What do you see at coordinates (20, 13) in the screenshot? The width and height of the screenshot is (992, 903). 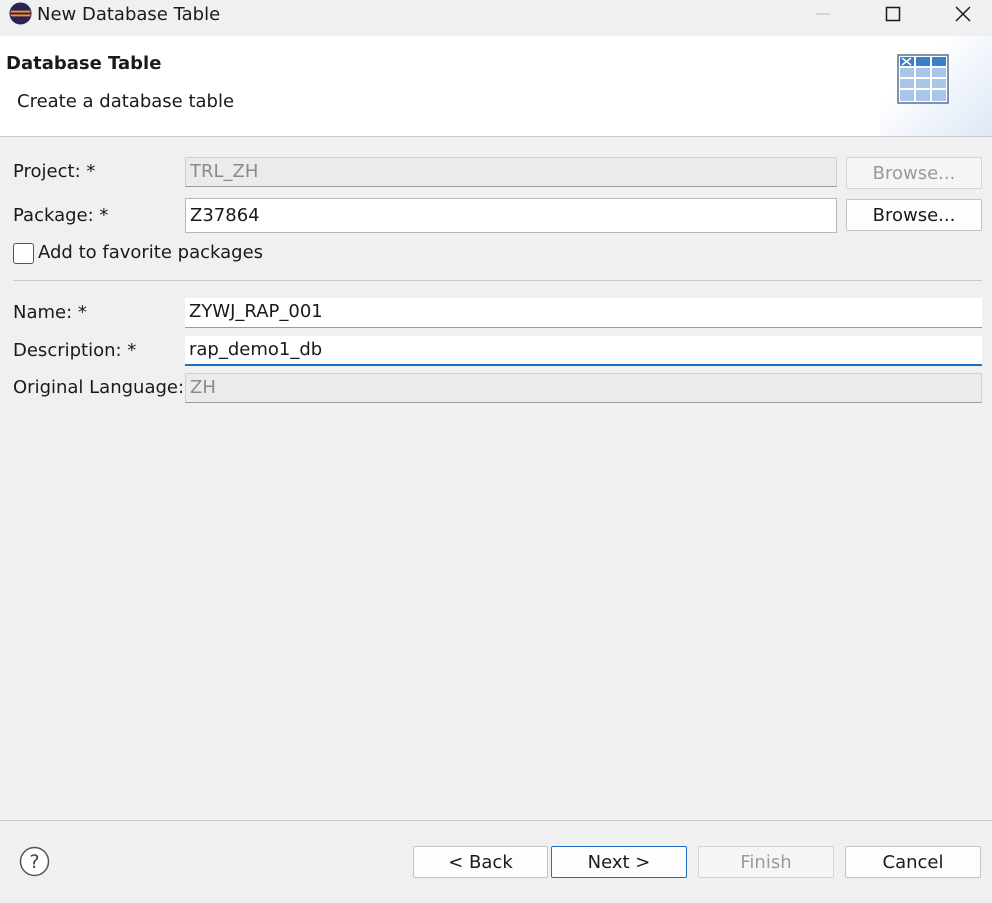 I see `eclipse-icon` at bounding box center [20, 13].